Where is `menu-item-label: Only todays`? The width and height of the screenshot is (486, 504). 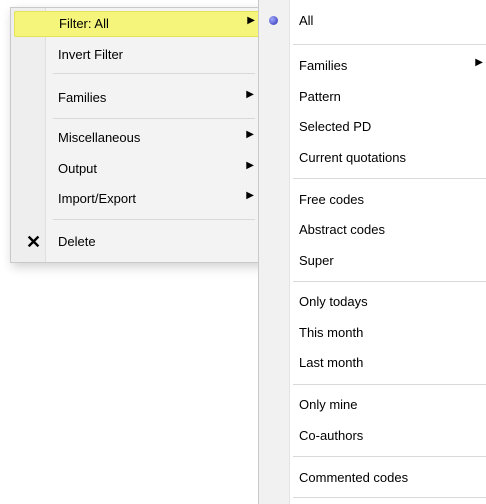 menu-item-label: Only todays is located at coordinates (333, 301).